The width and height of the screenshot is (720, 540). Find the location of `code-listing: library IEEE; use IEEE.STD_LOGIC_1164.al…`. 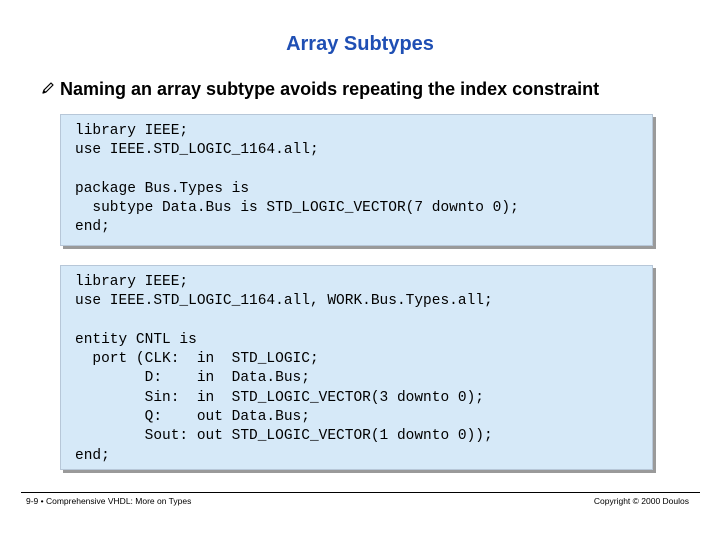

code-listing: library IEEE; use IEEE.STD_LOGIC_1164.al… is located at coordinates (297, 180).